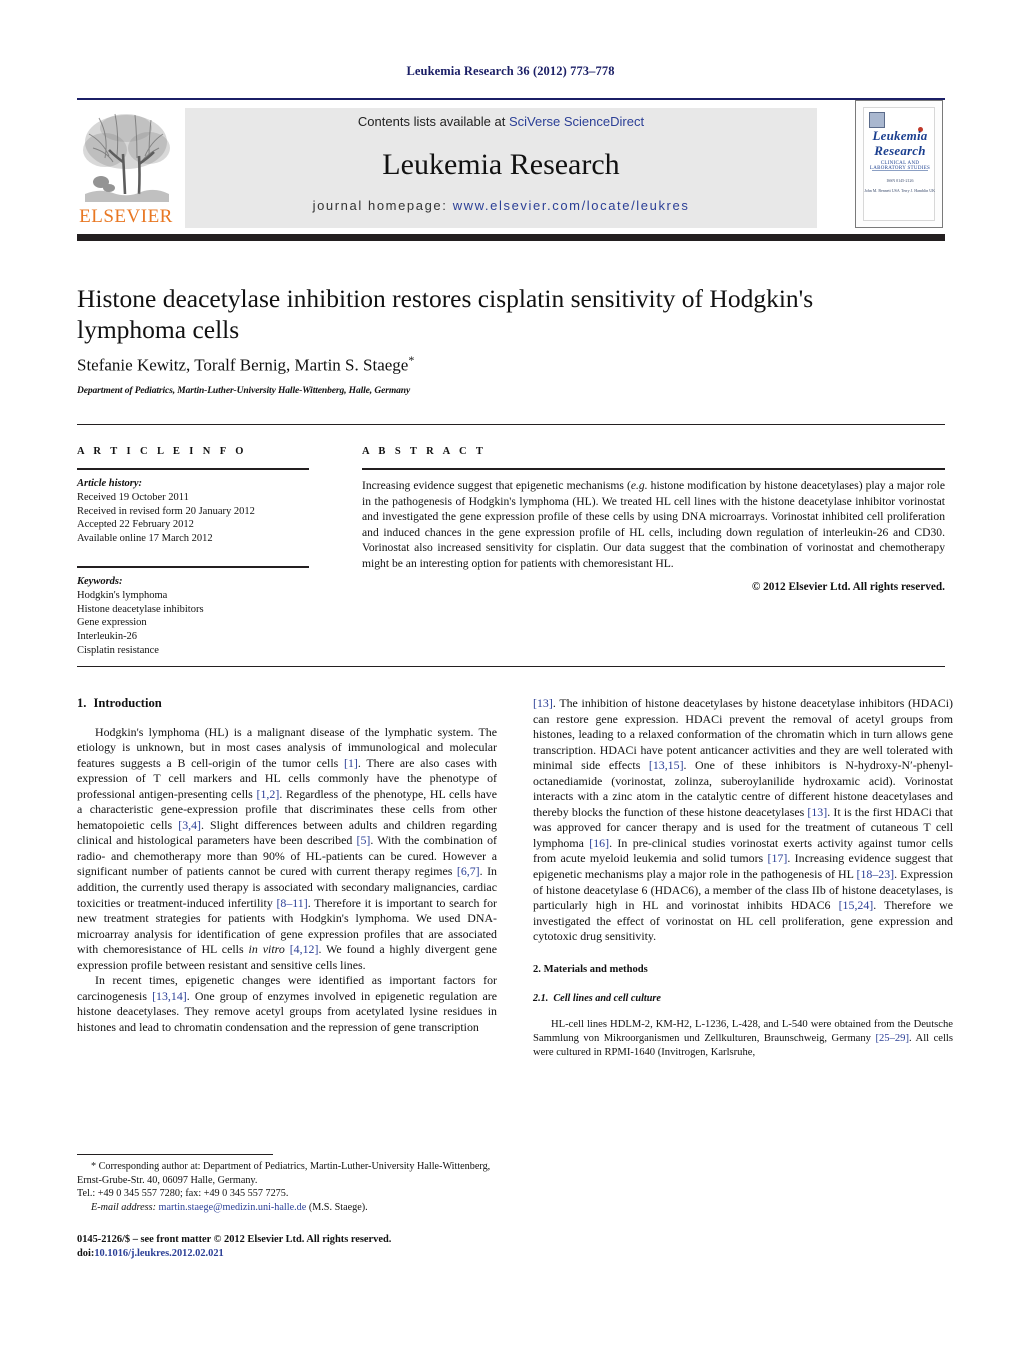  I want to click on citation-ref: [18–23], so click(875, 874).